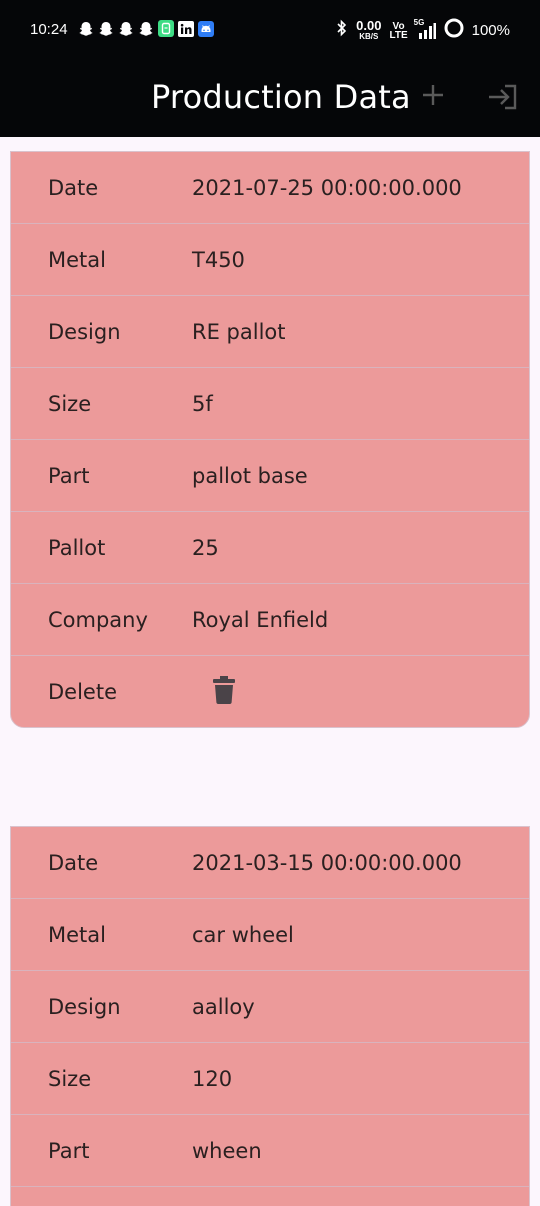 This screenshot has width=540, height=1206. I want to click on record-row-size: Size 5f, so click(270, 404).